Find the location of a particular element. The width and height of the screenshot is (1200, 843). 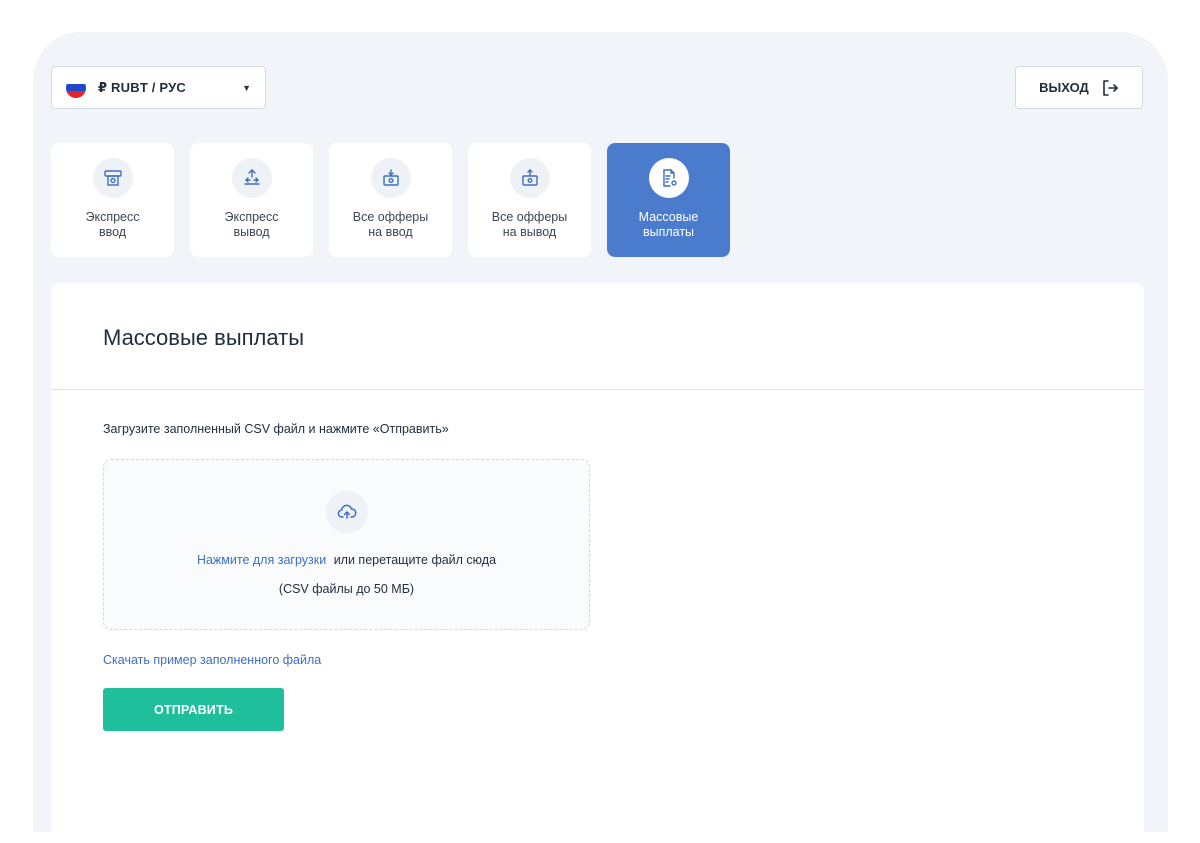

chevron-down-icon: ▼ is located at coordinates (246, 87).